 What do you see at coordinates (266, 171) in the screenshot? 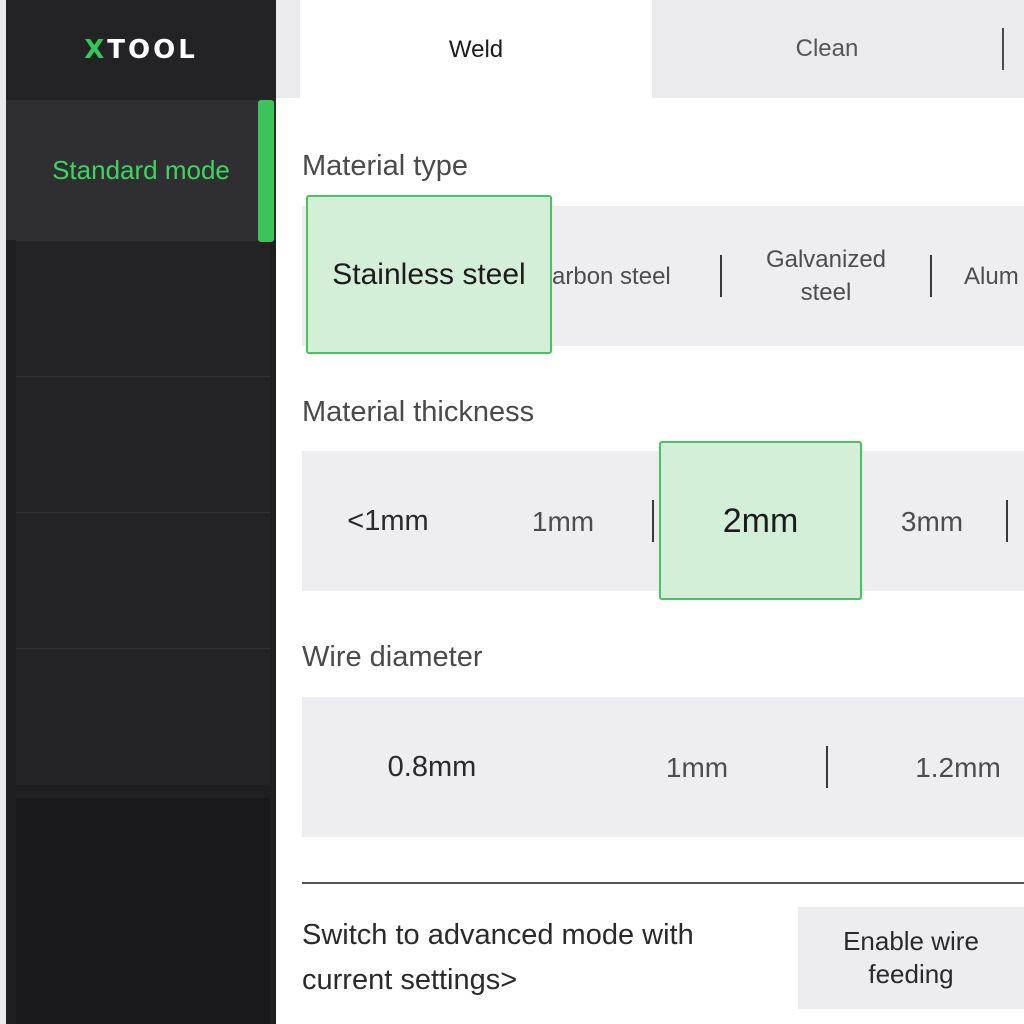
I see `active-mode-indicator` at bounding box center [266, 171].